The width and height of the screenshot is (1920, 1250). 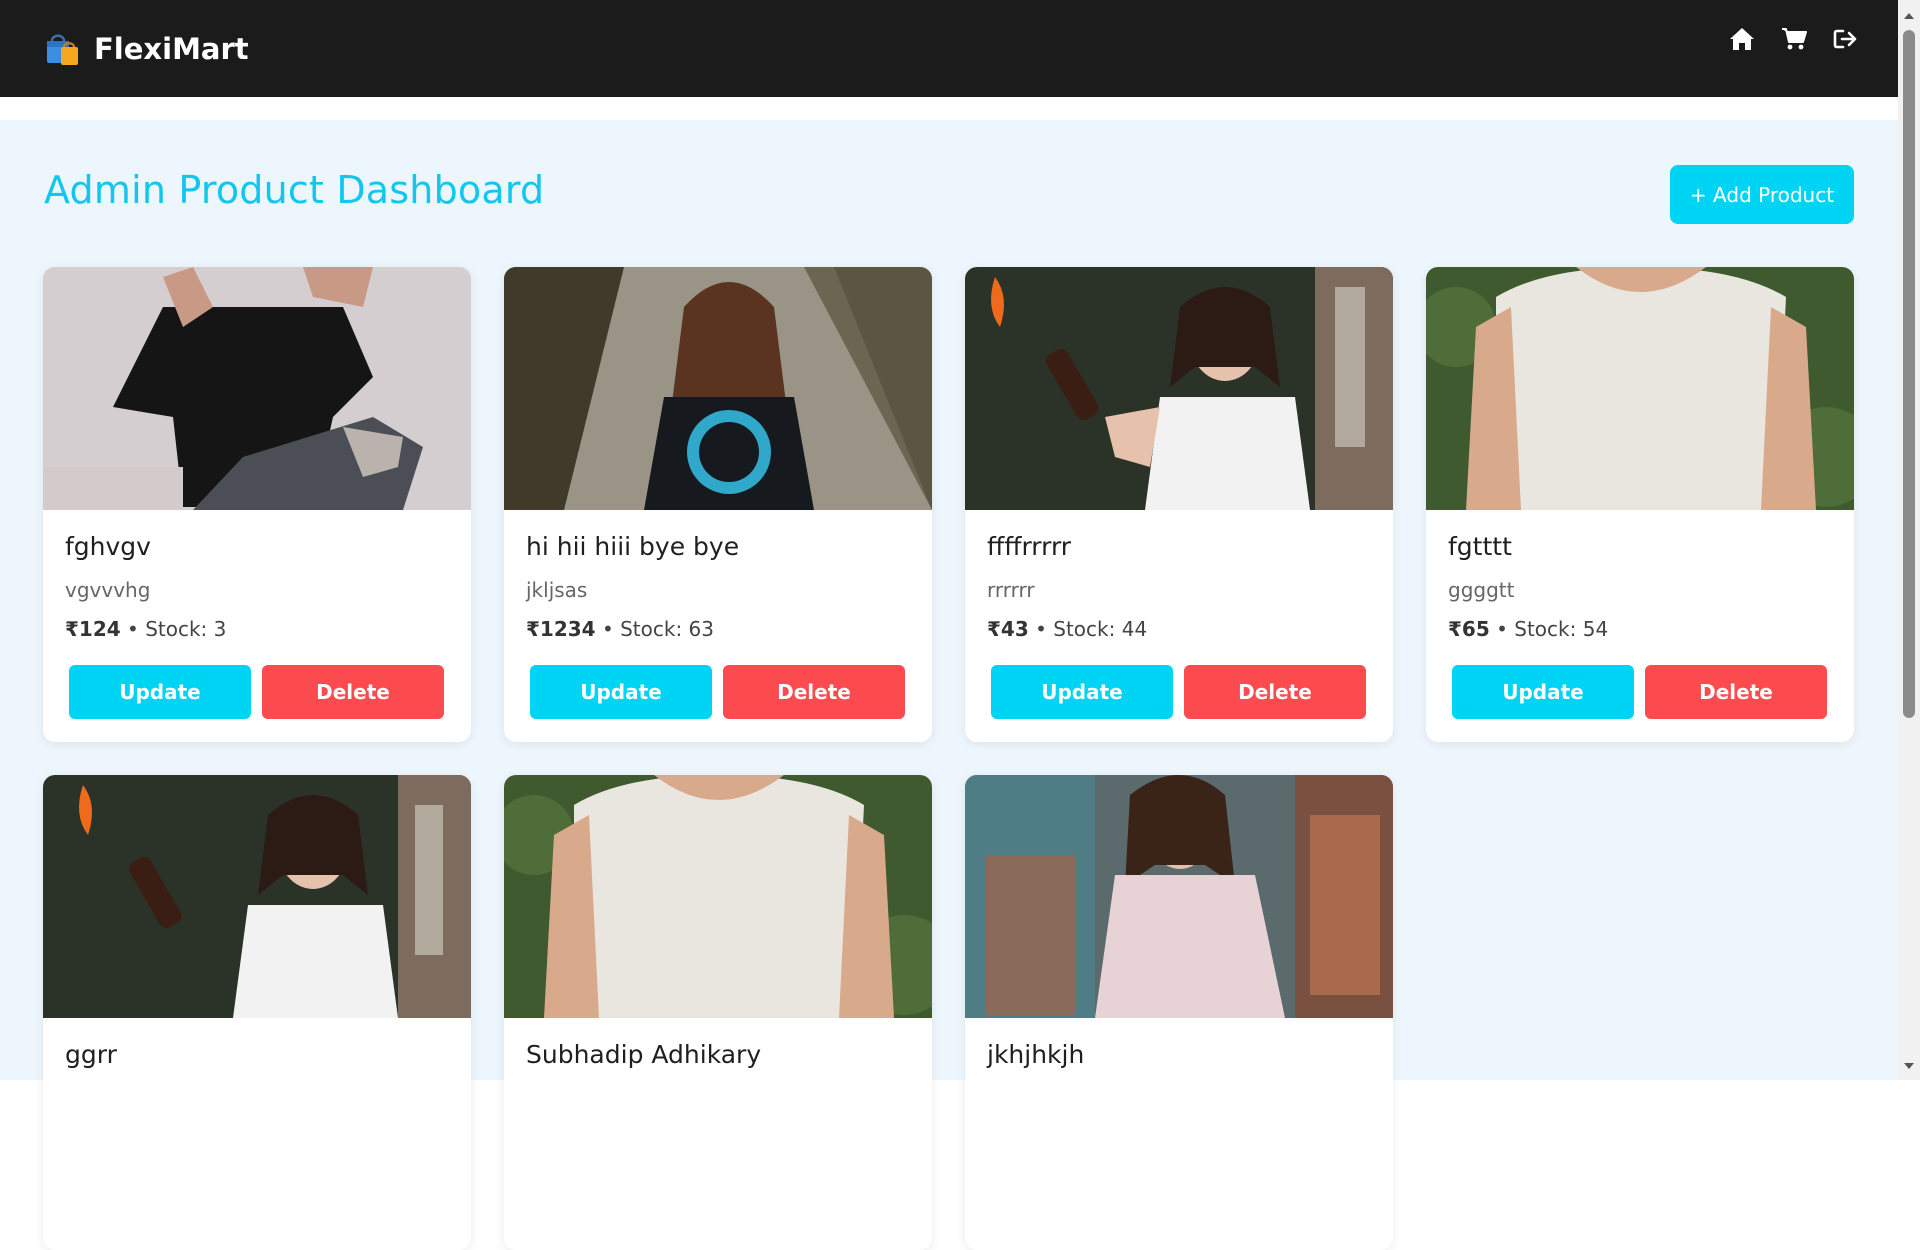 I want to click on scroll-up-arrow-icon, so click(x=1909, y=16).